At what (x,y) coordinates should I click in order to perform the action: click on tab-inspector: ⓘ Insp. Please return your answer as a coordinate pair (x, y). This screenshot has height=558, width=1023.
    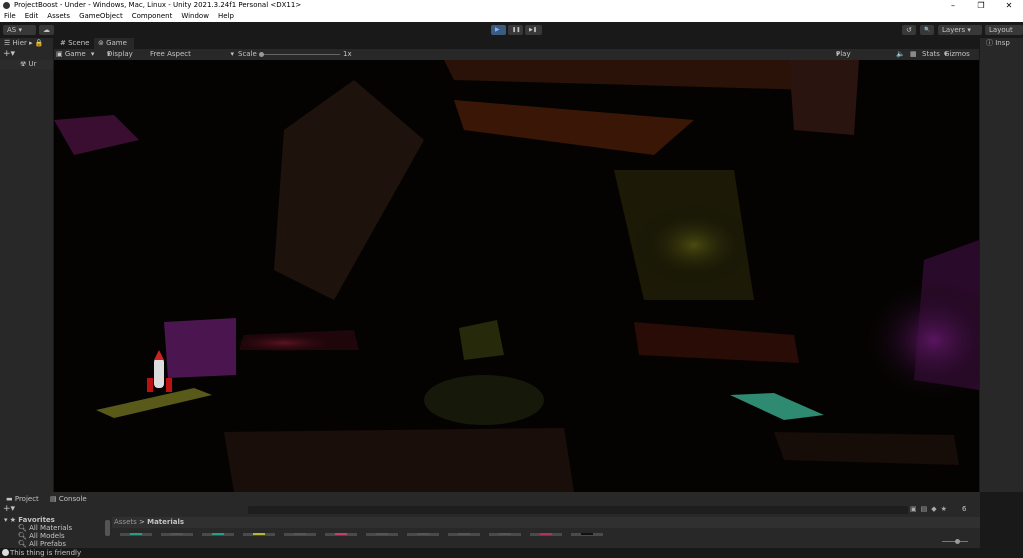
    Looking at the image, I should click on (998, 43).